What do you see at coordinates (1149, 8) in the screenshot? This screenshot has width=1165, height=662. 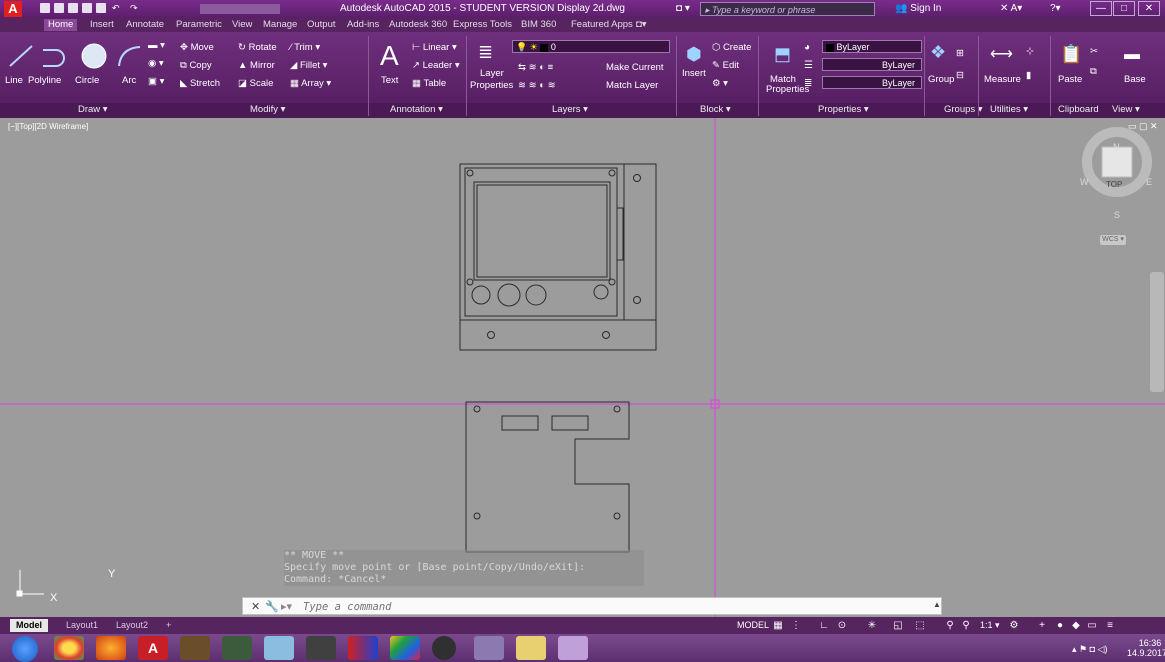 I see `close-button: ✕` at bounding box center [1149, 8].